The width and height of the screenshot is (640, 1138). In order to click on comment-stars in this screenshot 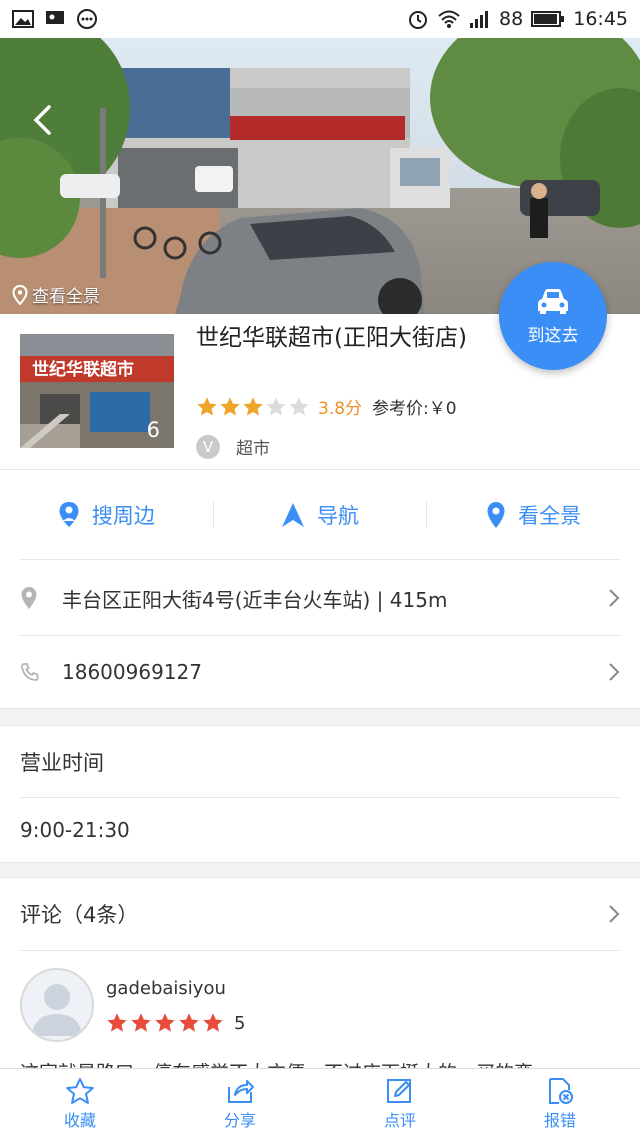, I will do `click(165, 1023)`.